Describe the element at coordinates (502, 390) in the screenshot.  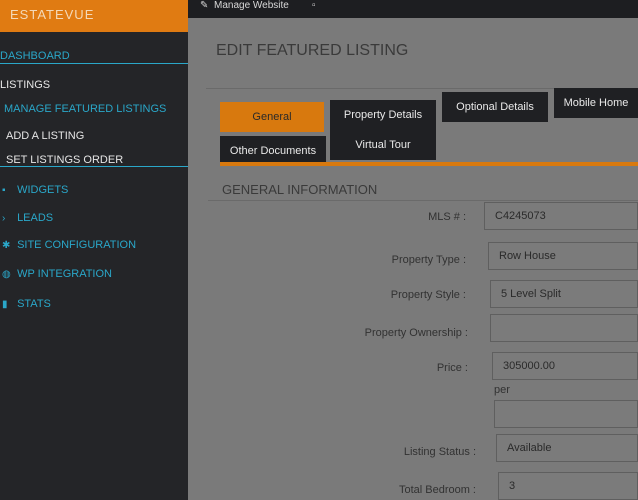
I see `per-label: per` at that location.